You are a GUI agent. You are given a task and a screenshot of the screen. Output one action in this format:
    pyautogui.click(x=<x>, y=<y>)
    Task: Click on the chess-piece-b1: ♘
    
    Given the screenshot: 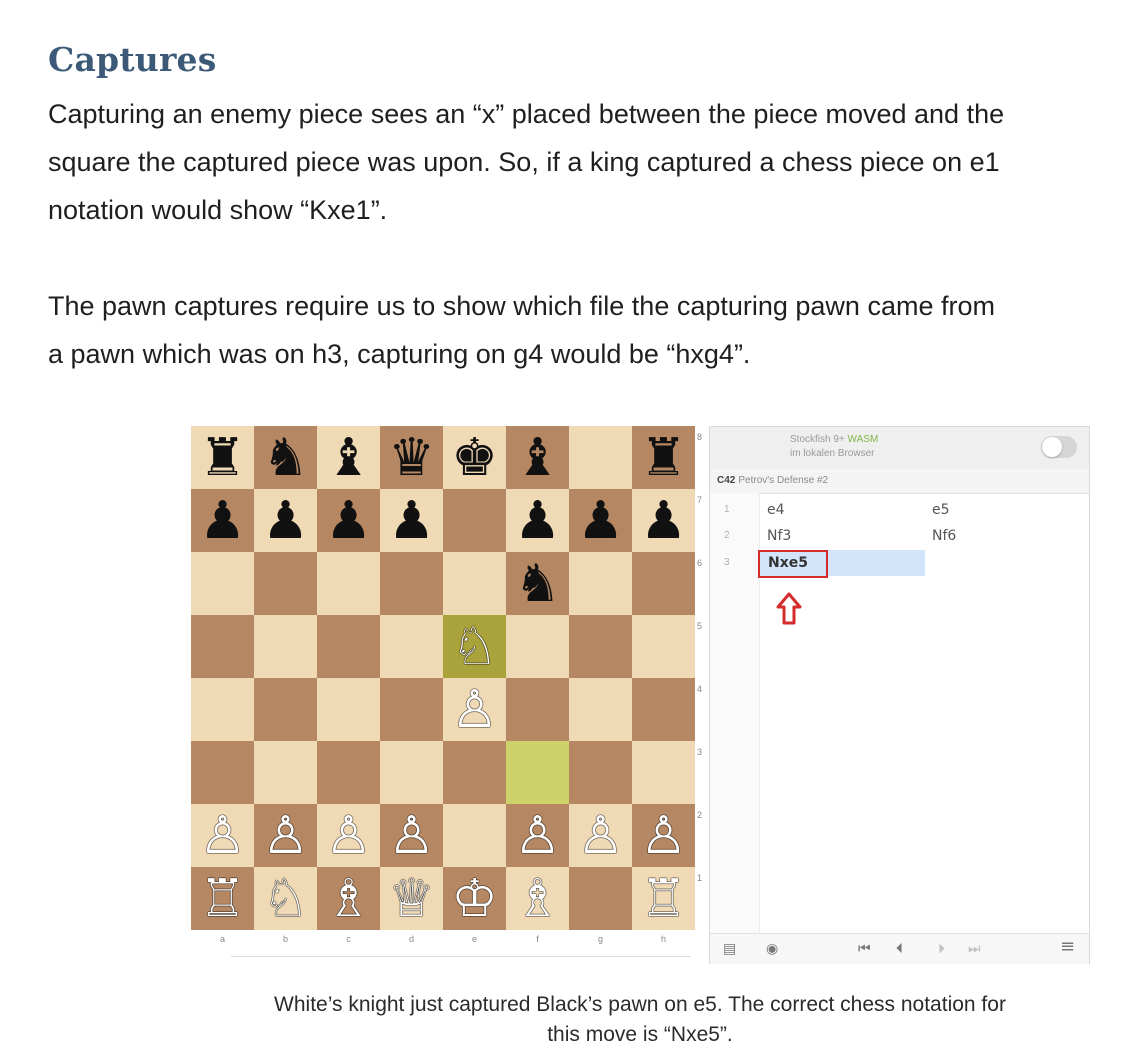 What is the action you would take?
    pyautogui.click(x=285, y=899)
    